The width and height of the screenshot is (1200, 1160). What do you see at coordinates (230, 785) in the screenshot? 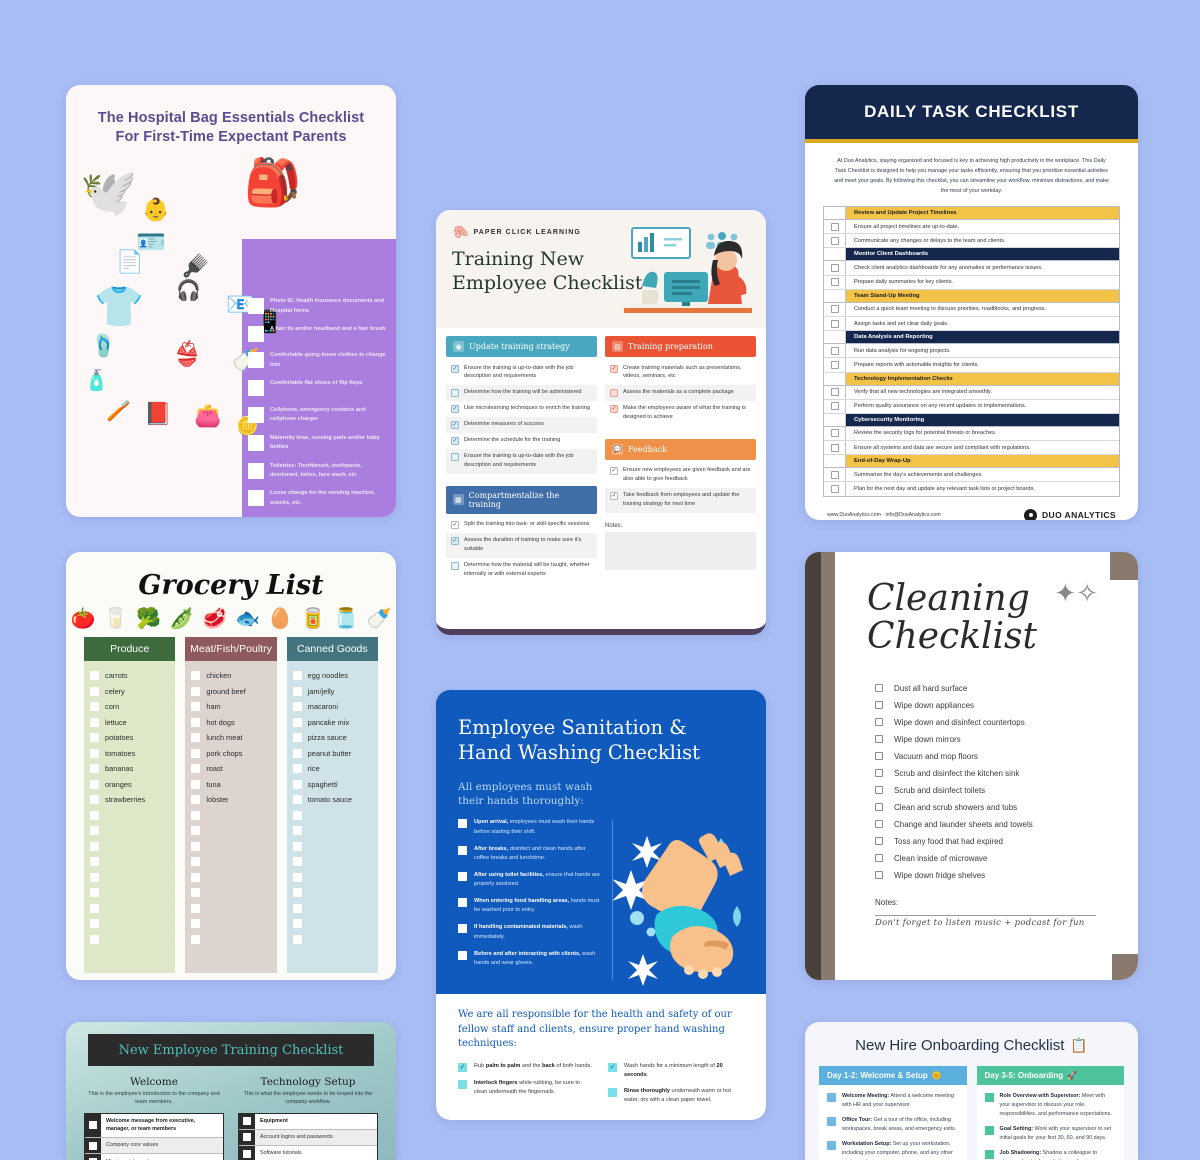
I see `list-item: tuna` at bounding box center [230, 785].